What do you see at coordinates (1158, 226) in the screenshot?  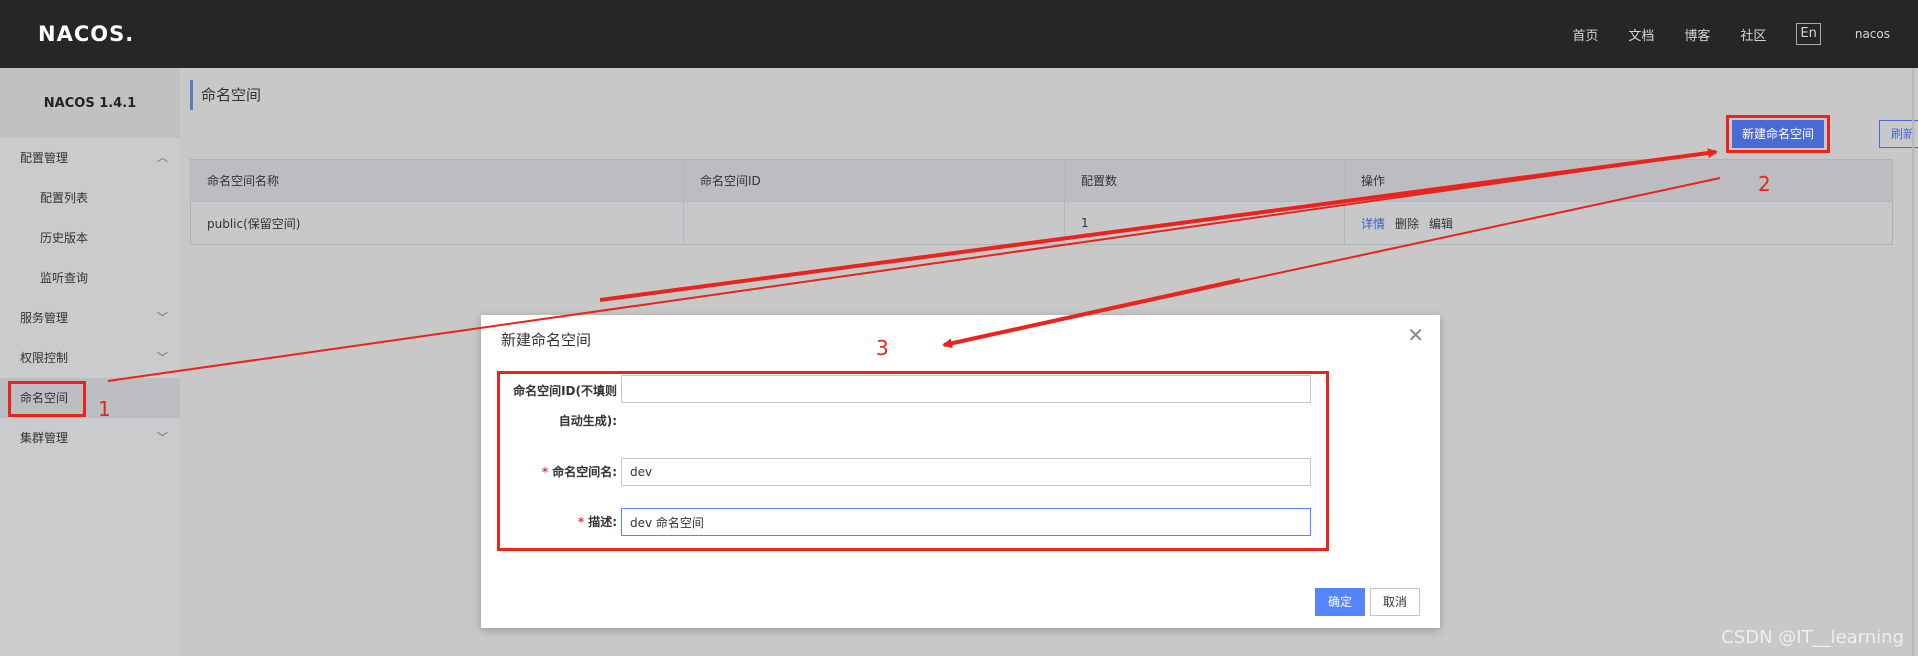 I see `arrow-to-new-button-thick` at bounding box center [1158, 226].